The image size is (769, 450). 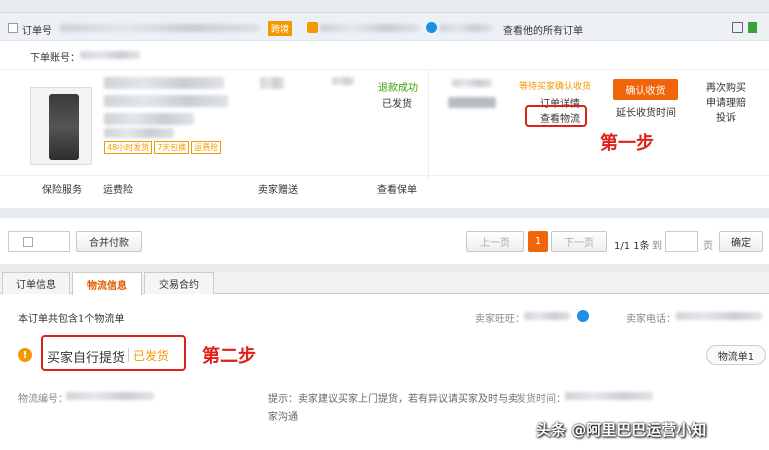 What do you see at coordinates (681, 241) in the screenshot?
I see `page-number-input` at bounding box center [681, 241].